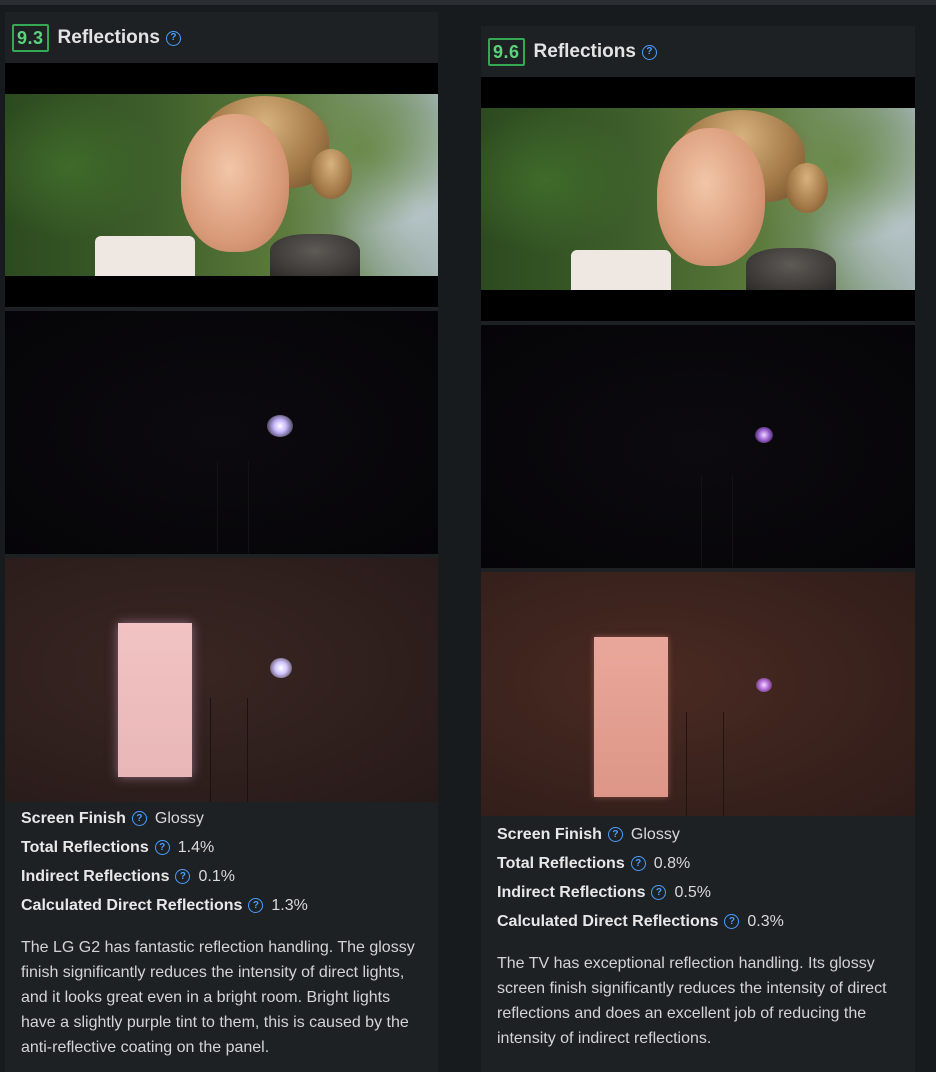 The width and height of the screenshot is (936, 1072). What do you see at coordinates (289, 905) in the screenshot?
I see `stat-value: 1.3%` at bounding box center [289, 905].